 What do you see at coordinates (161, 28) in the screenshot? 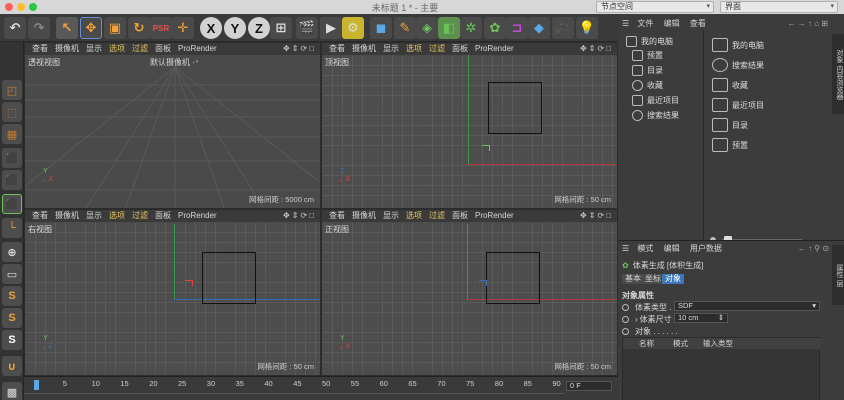
I see `recent-tools-icon: PSR` at bounding box center [161, 28].